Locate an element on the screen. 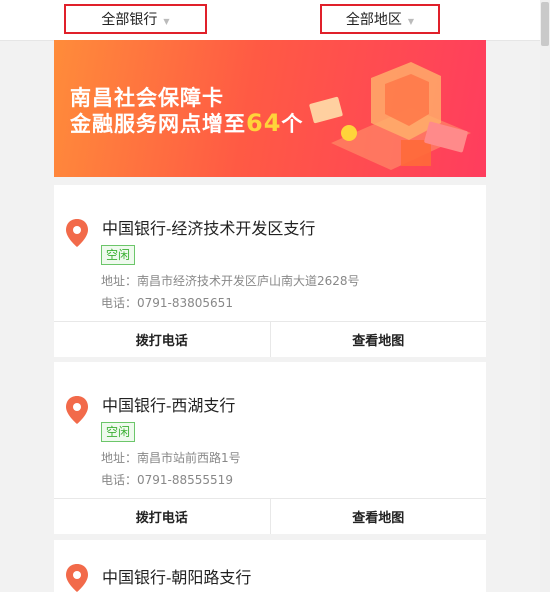 This screenshot has height=592, width=550. banner-subtitle: 金融服务网点增至64个 is located at coordinates (187, 123).